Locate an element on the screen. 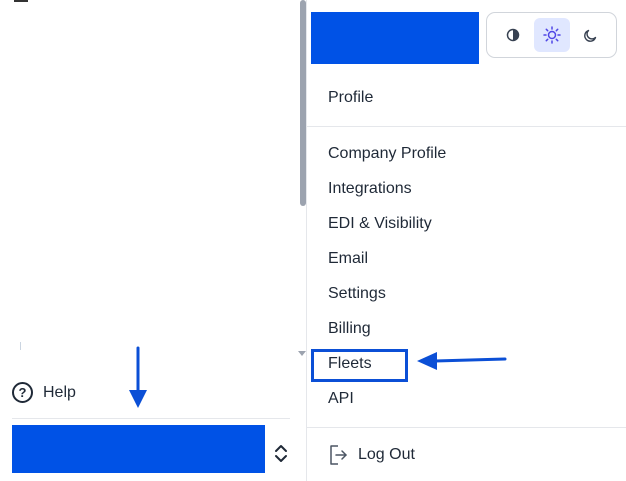  menu-item-company-profile: Company Profile is located at coordinates (387, 154).